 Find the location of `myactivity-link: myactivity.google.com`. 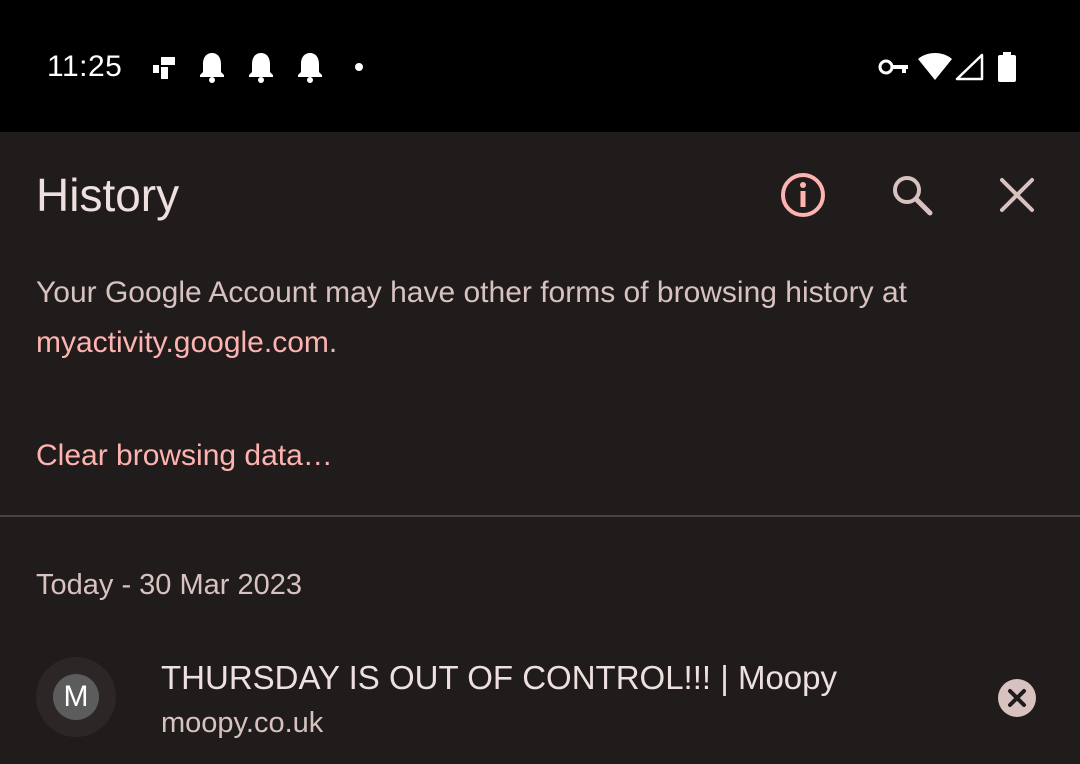

myactivity-link: myactivity.google.com is located at coordinates (182, 342).